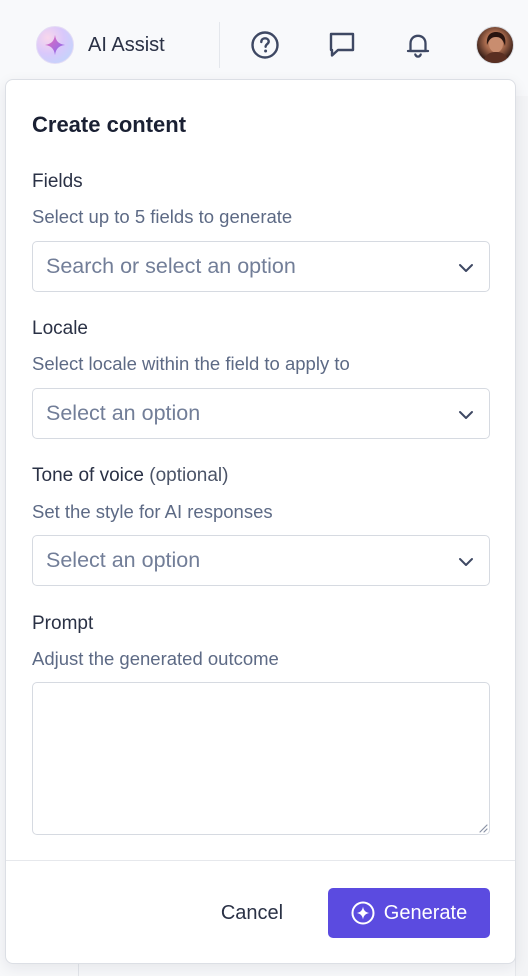  What do you see at coordinates (418, 45) in the screenshot?
I see `bell-icon` at bounding box center [418, 45].